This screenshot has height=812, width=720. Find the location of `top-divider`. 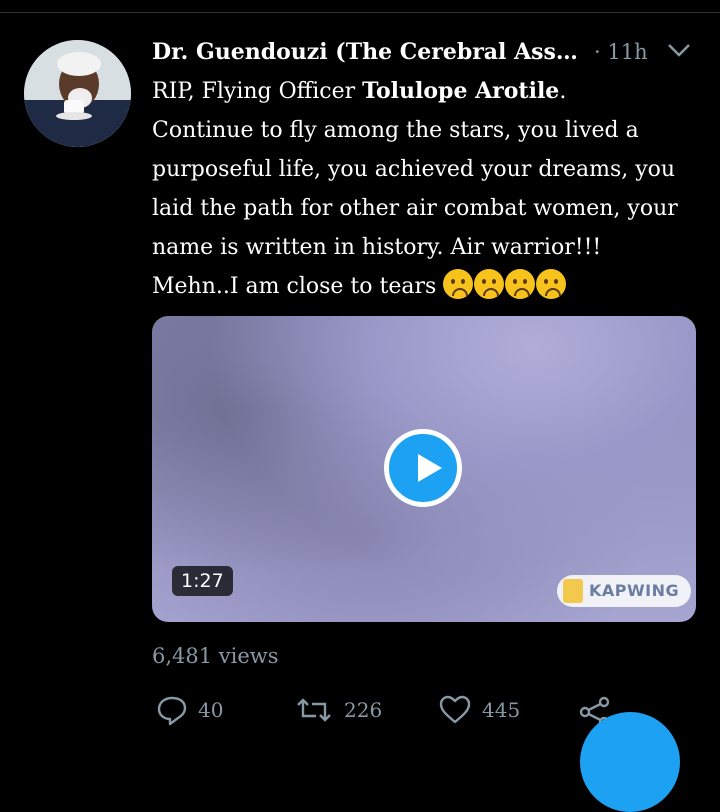

top-divider is located at coordinates (360, 12).